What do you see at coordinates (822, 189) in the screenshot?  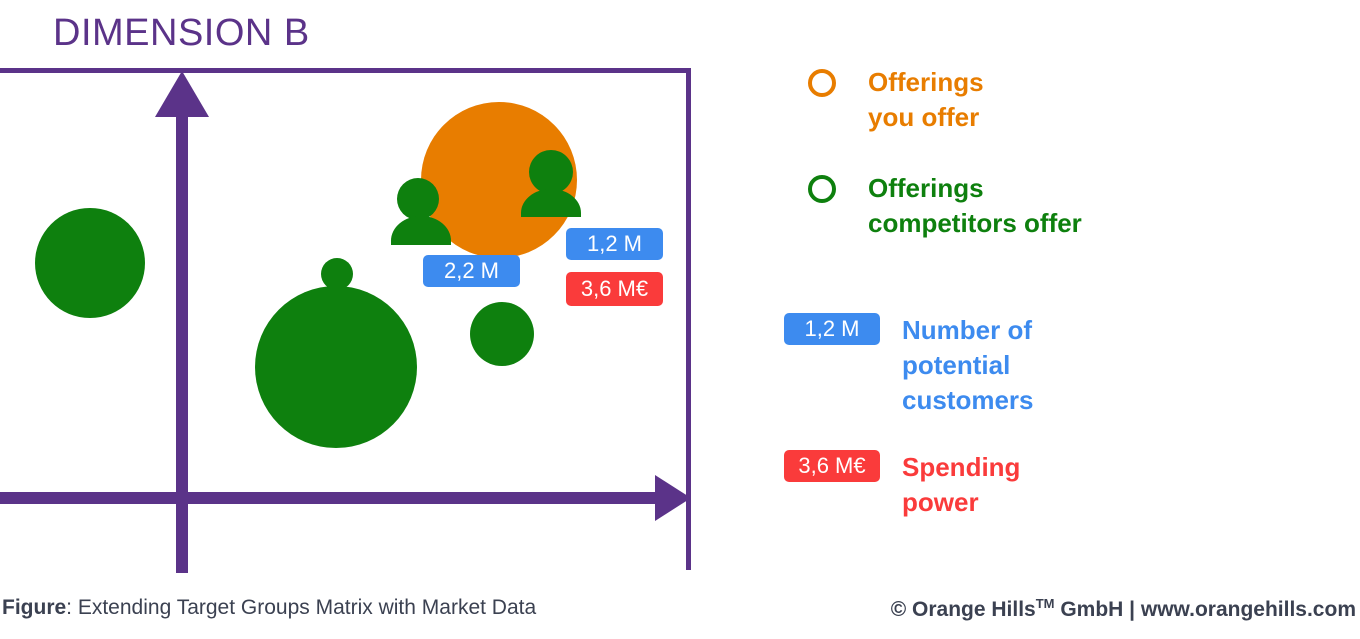 I see `ring-green-icon` at bounding box center [822, 189].